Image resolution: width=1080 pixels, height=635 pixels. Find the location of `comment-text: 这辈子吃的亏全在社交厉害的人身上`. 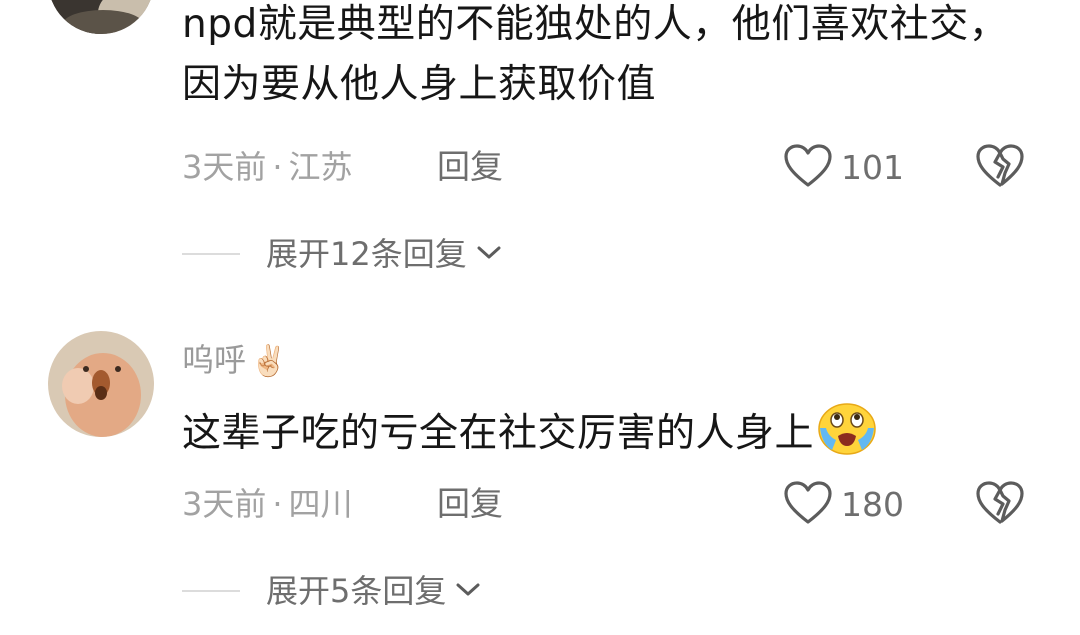

comment-text: 这辈子吃的亏全在社交厉害的人身上 is located at coordinates (607, 437).